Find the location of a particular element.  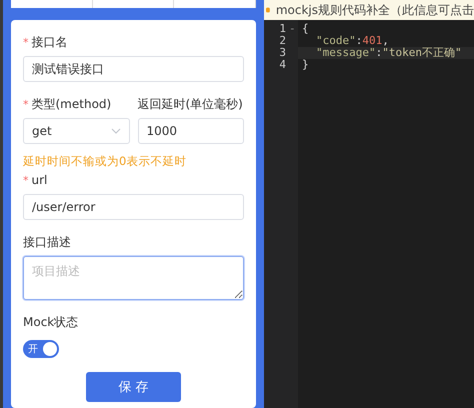

chevron-down-icon is located at coordinates (115, 131).